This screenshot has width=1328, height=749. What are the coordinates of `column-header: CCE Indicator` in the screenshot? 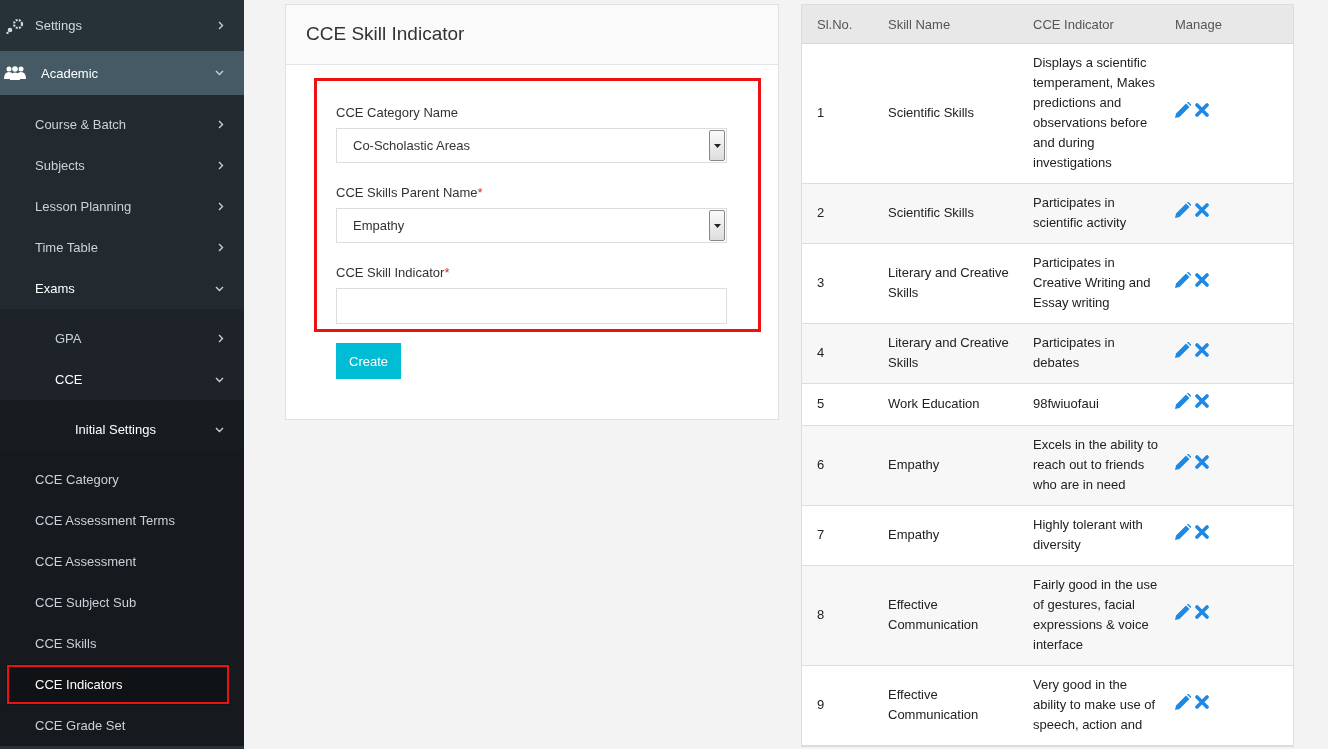 It's located at (1089, 24).